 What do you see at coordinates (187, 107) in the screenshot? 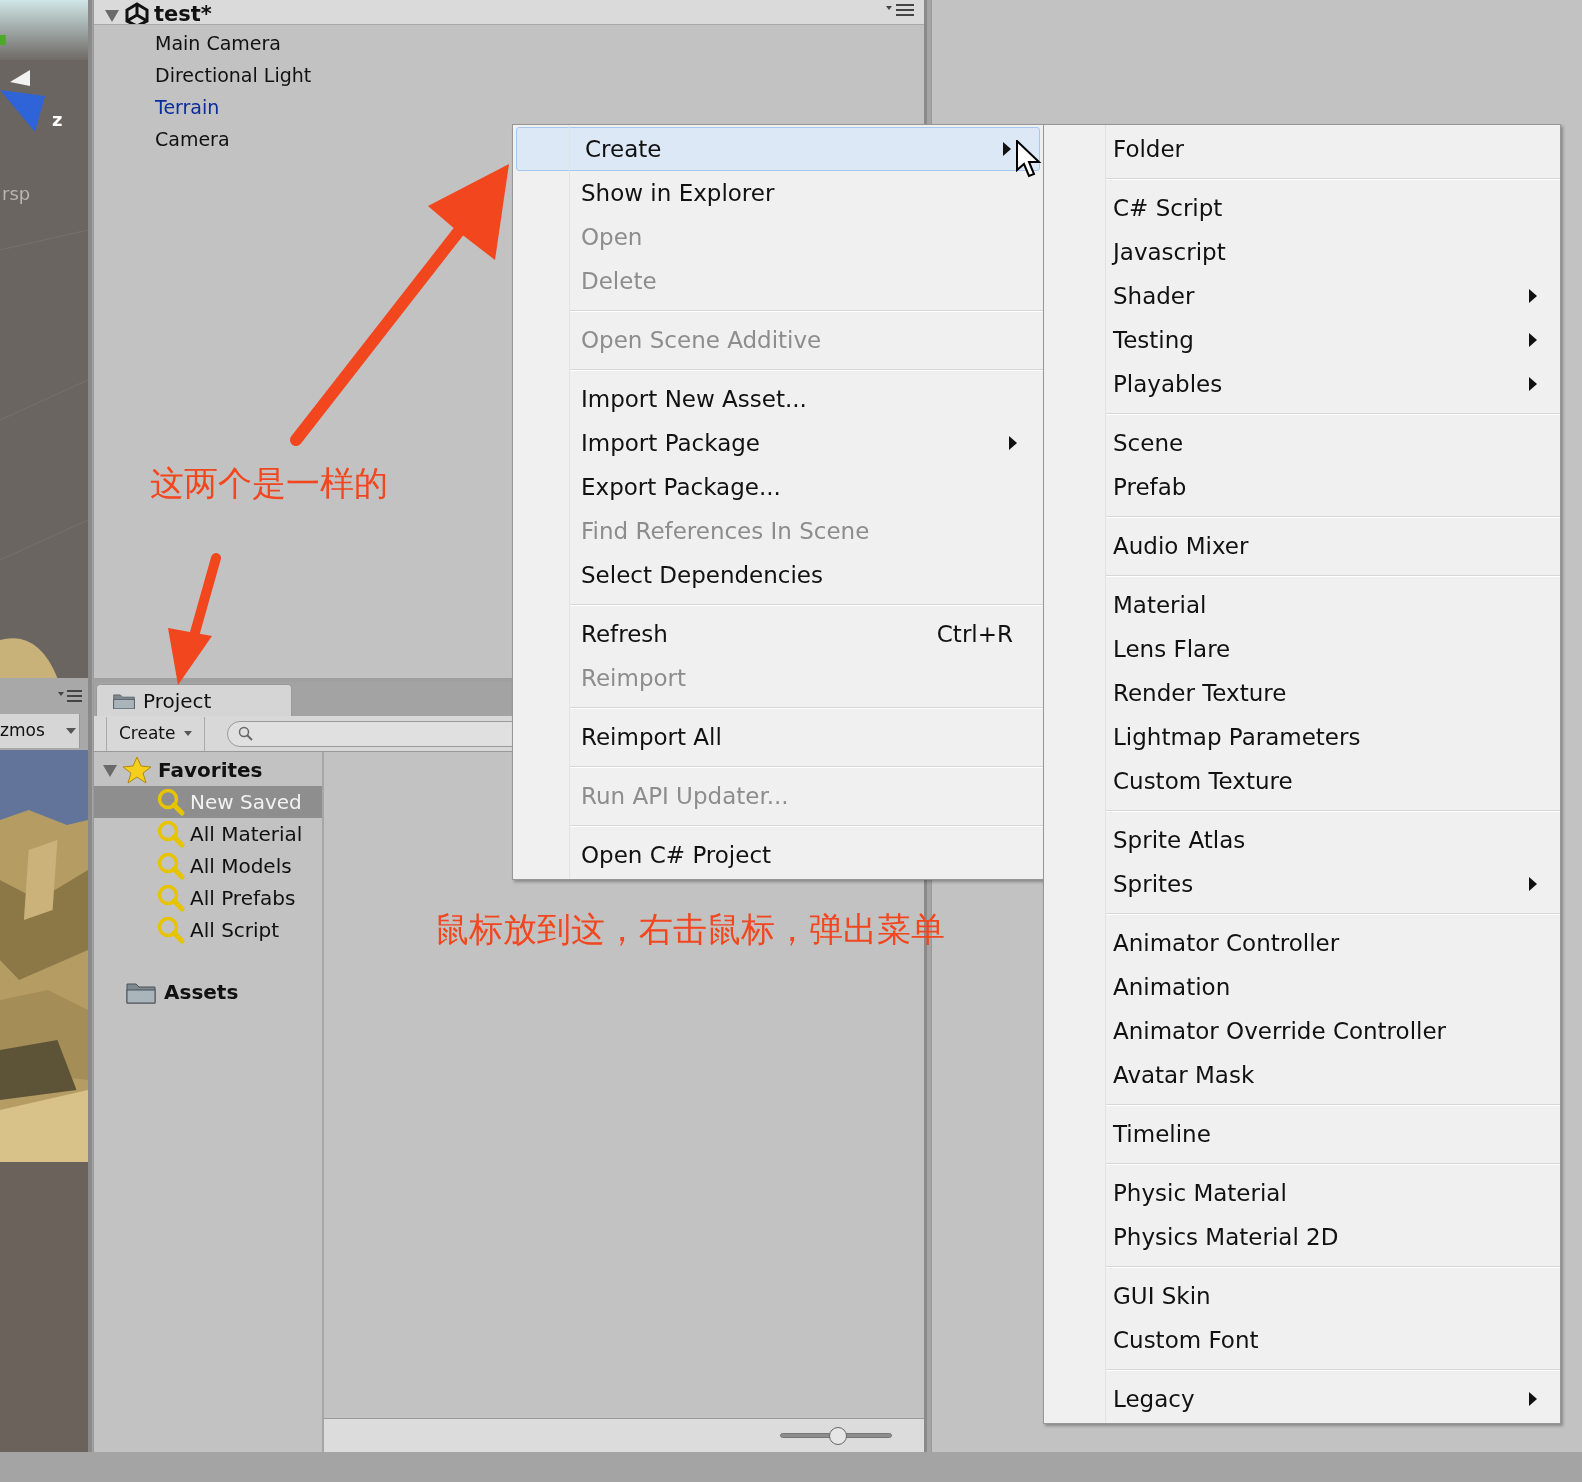
I see `hierarchy-item: Terrain` at bounding box center [187, 107].